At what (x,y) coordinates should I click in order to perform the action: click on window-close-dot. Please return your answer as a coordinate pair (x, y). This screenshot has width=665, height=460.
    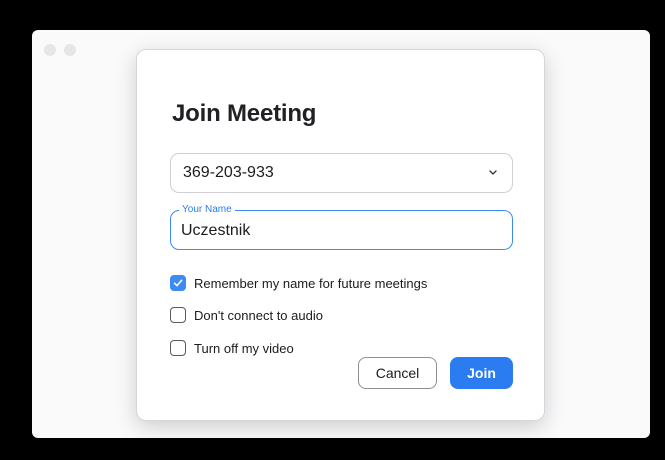
    Looking at the image, I should click on (50, 50).